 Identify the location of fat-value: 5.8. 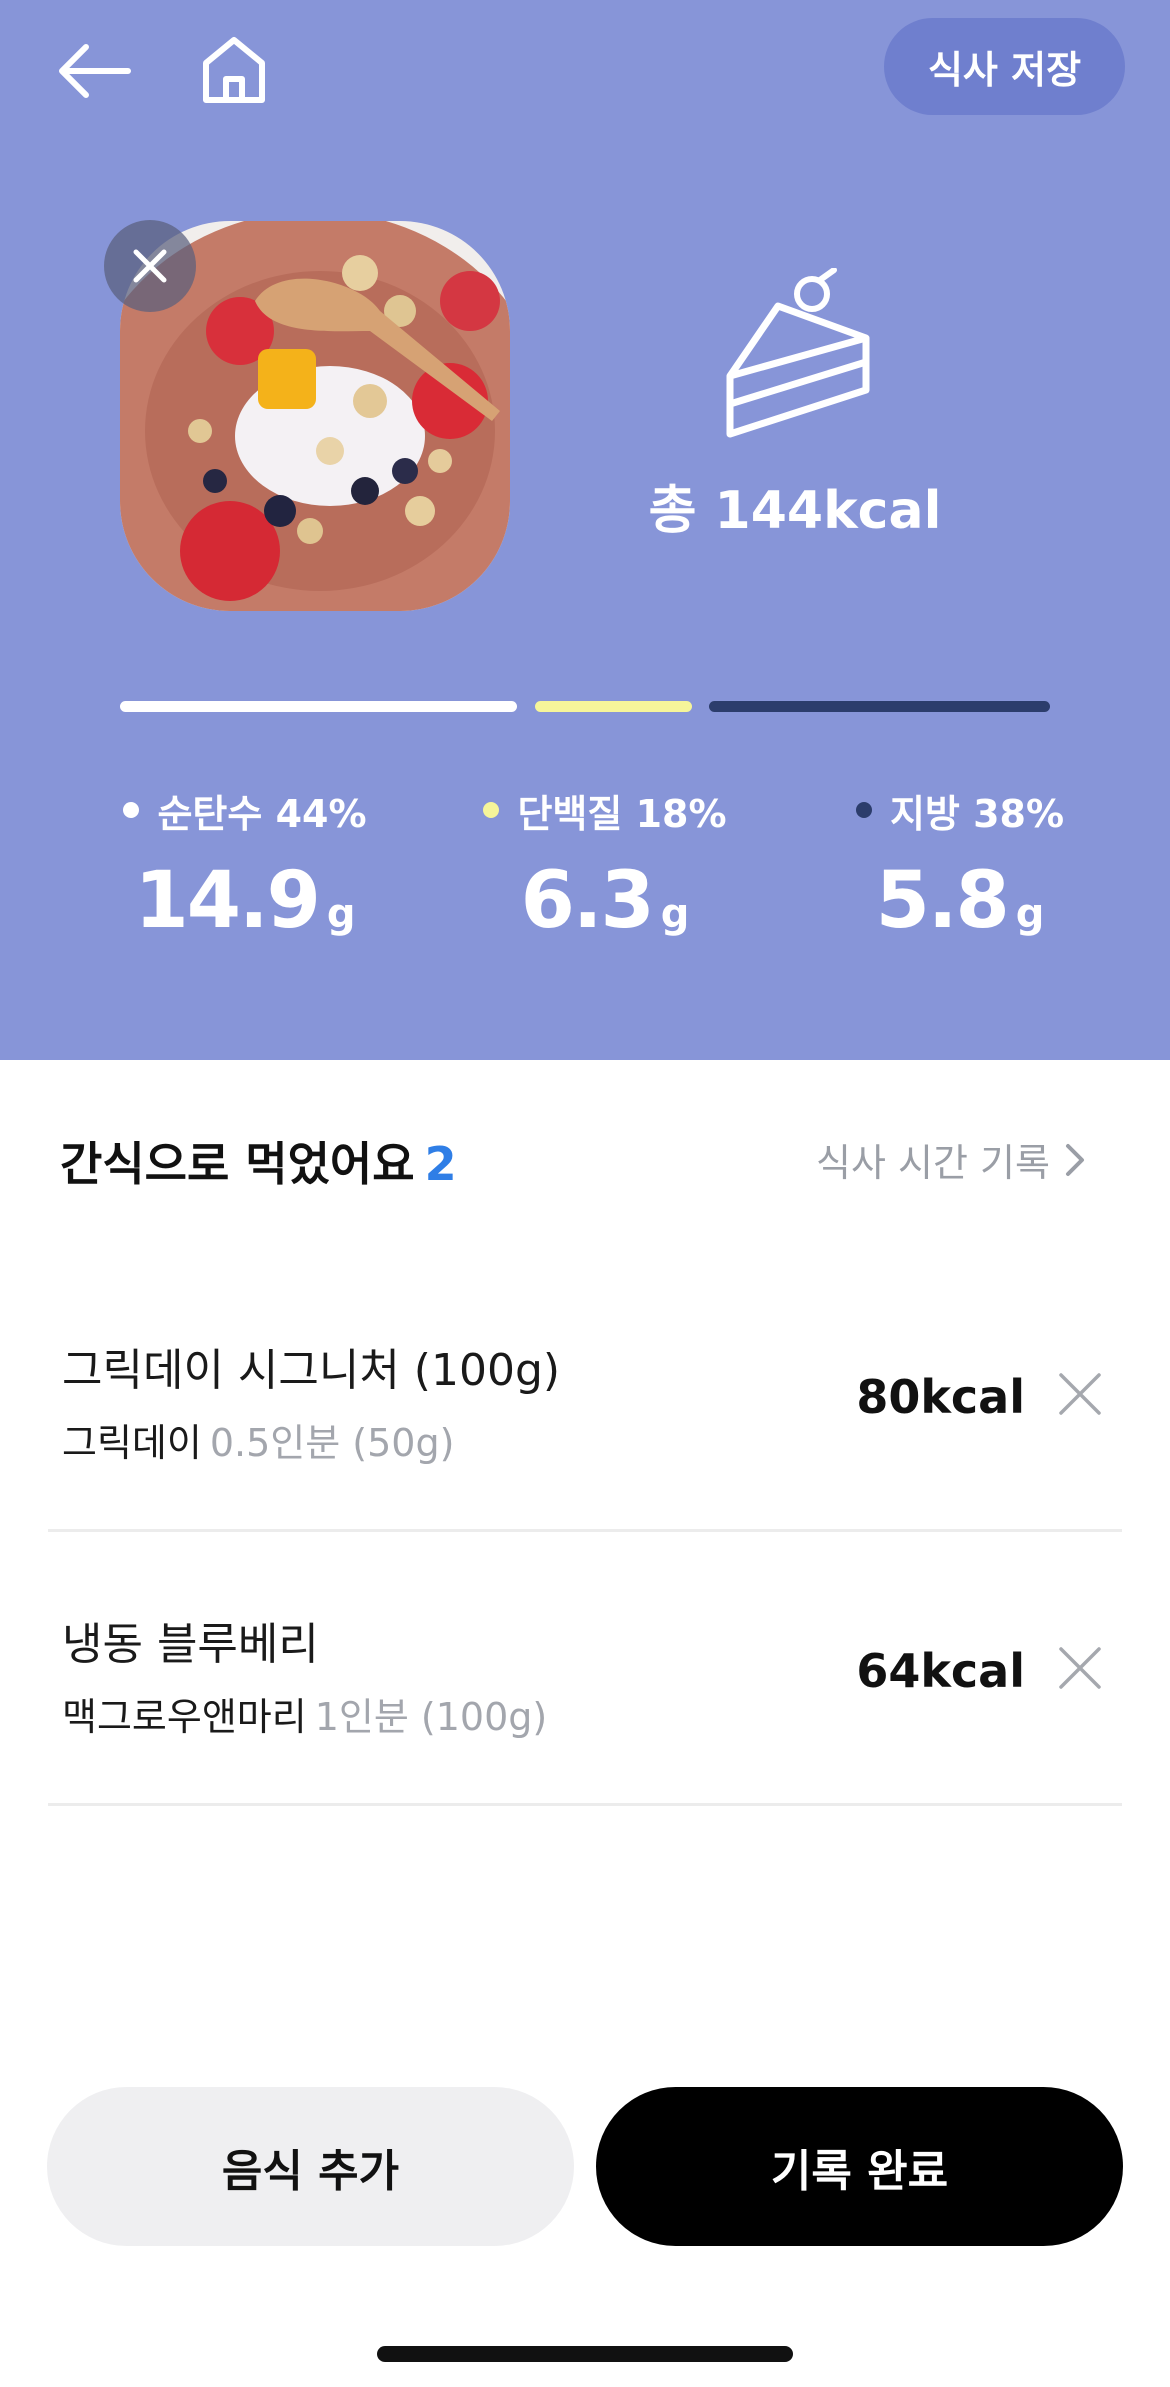
(942, 901).